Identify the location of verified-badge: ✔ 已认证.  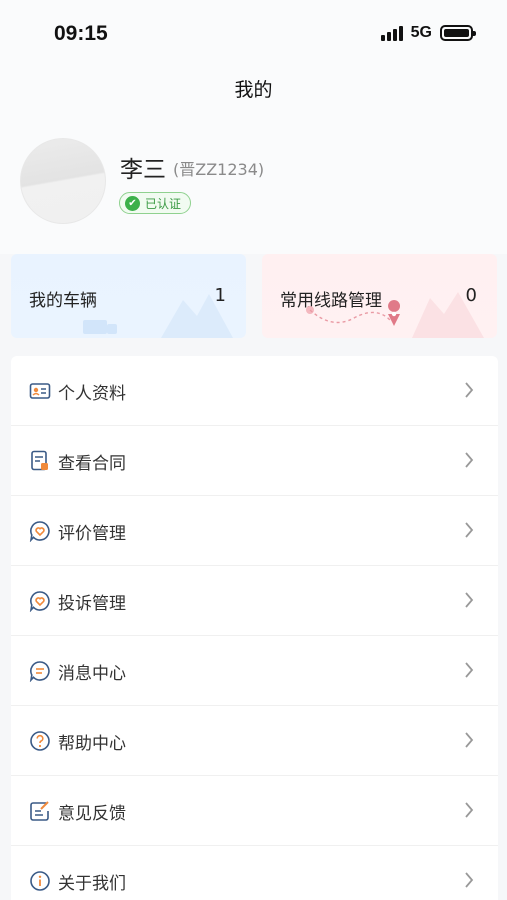
(155, 203).